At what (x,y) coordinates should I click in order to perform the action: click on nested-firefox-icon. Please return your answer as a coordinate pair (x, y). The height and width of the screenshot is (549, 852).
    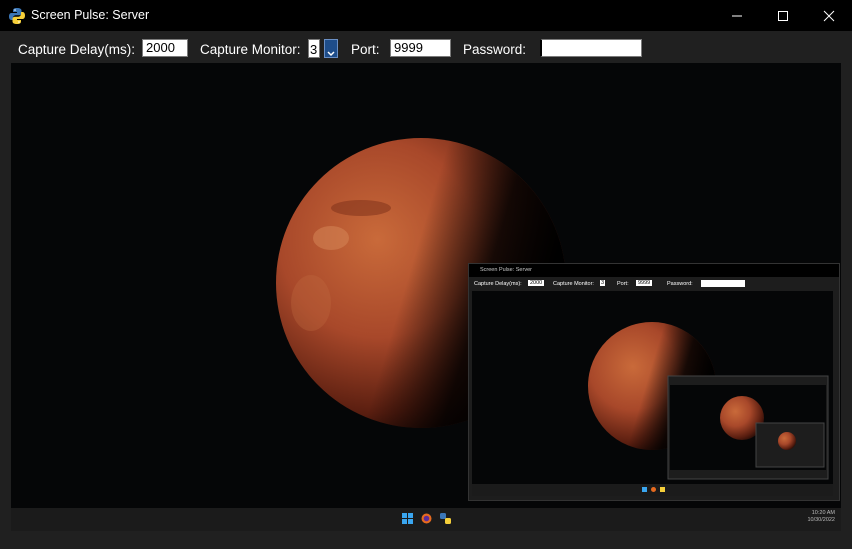
    Looking at the image, I should click on (653, 489).